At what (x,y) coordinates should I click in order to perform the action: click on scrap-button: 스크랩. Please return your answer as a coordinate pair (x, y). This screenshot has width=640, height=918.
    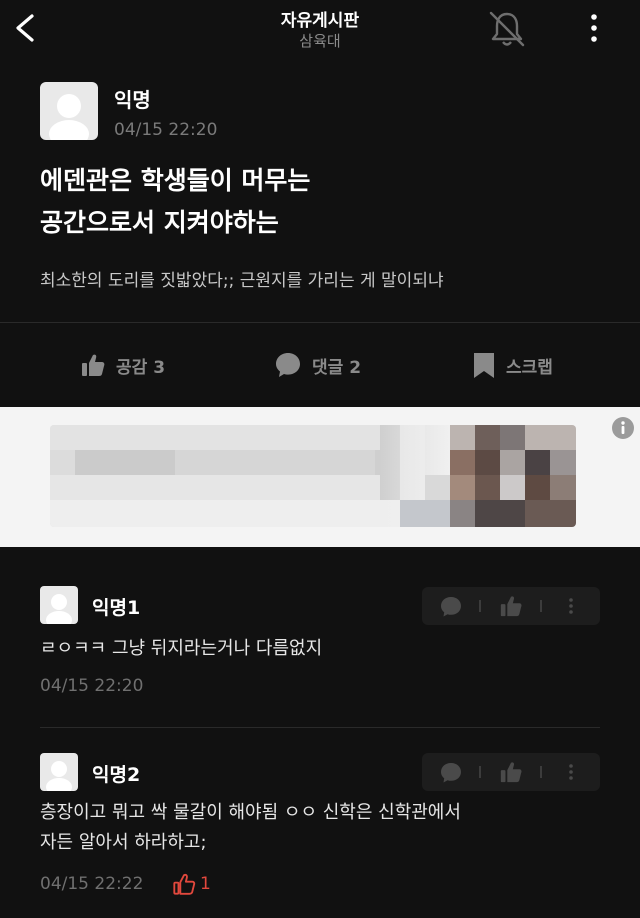
    Looking at the image, I should click on (512, 365).